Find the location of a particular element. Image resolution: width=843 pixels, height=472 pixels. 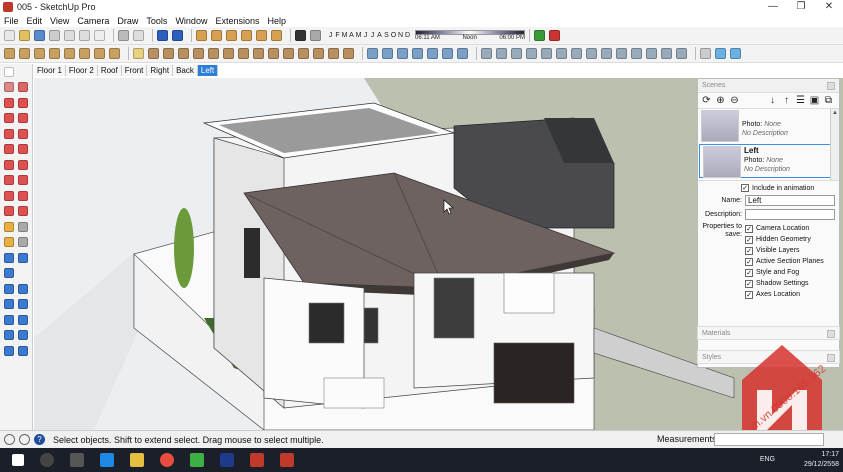

remove-scene-icon: ⊖ is located at coordinates (734, 100).